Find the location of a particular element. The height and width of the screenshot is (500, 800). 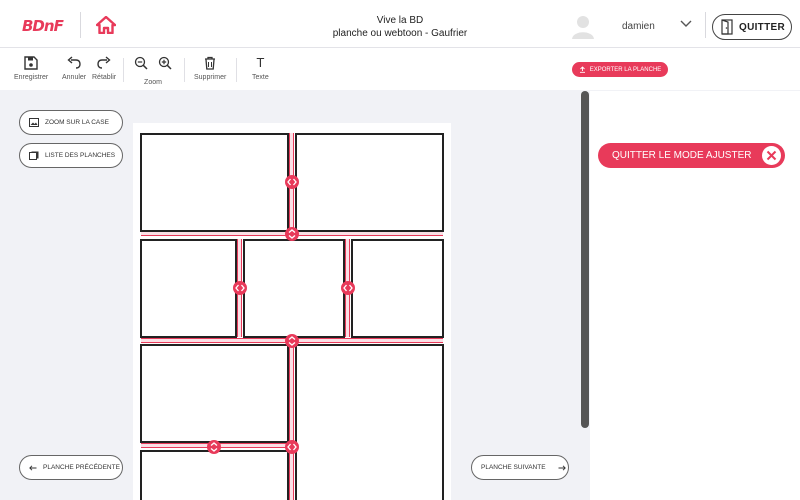

boards-list-label: LISTE DES PLANCHES is located at coordinates (80, 155).